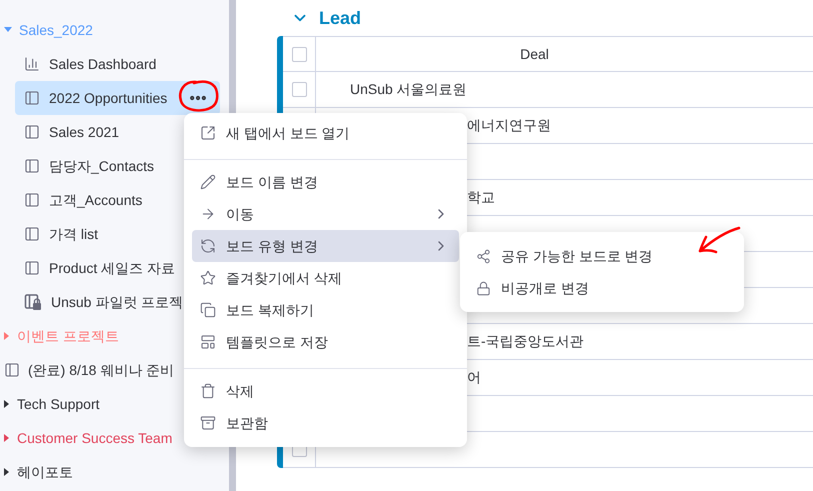 The height and width of the screenshot is (491, 813). What do you see at coordinates (509, 125) in the screenshot?
I see `table-cell-text: 에너지연구원` at bounding box center [509, 125].